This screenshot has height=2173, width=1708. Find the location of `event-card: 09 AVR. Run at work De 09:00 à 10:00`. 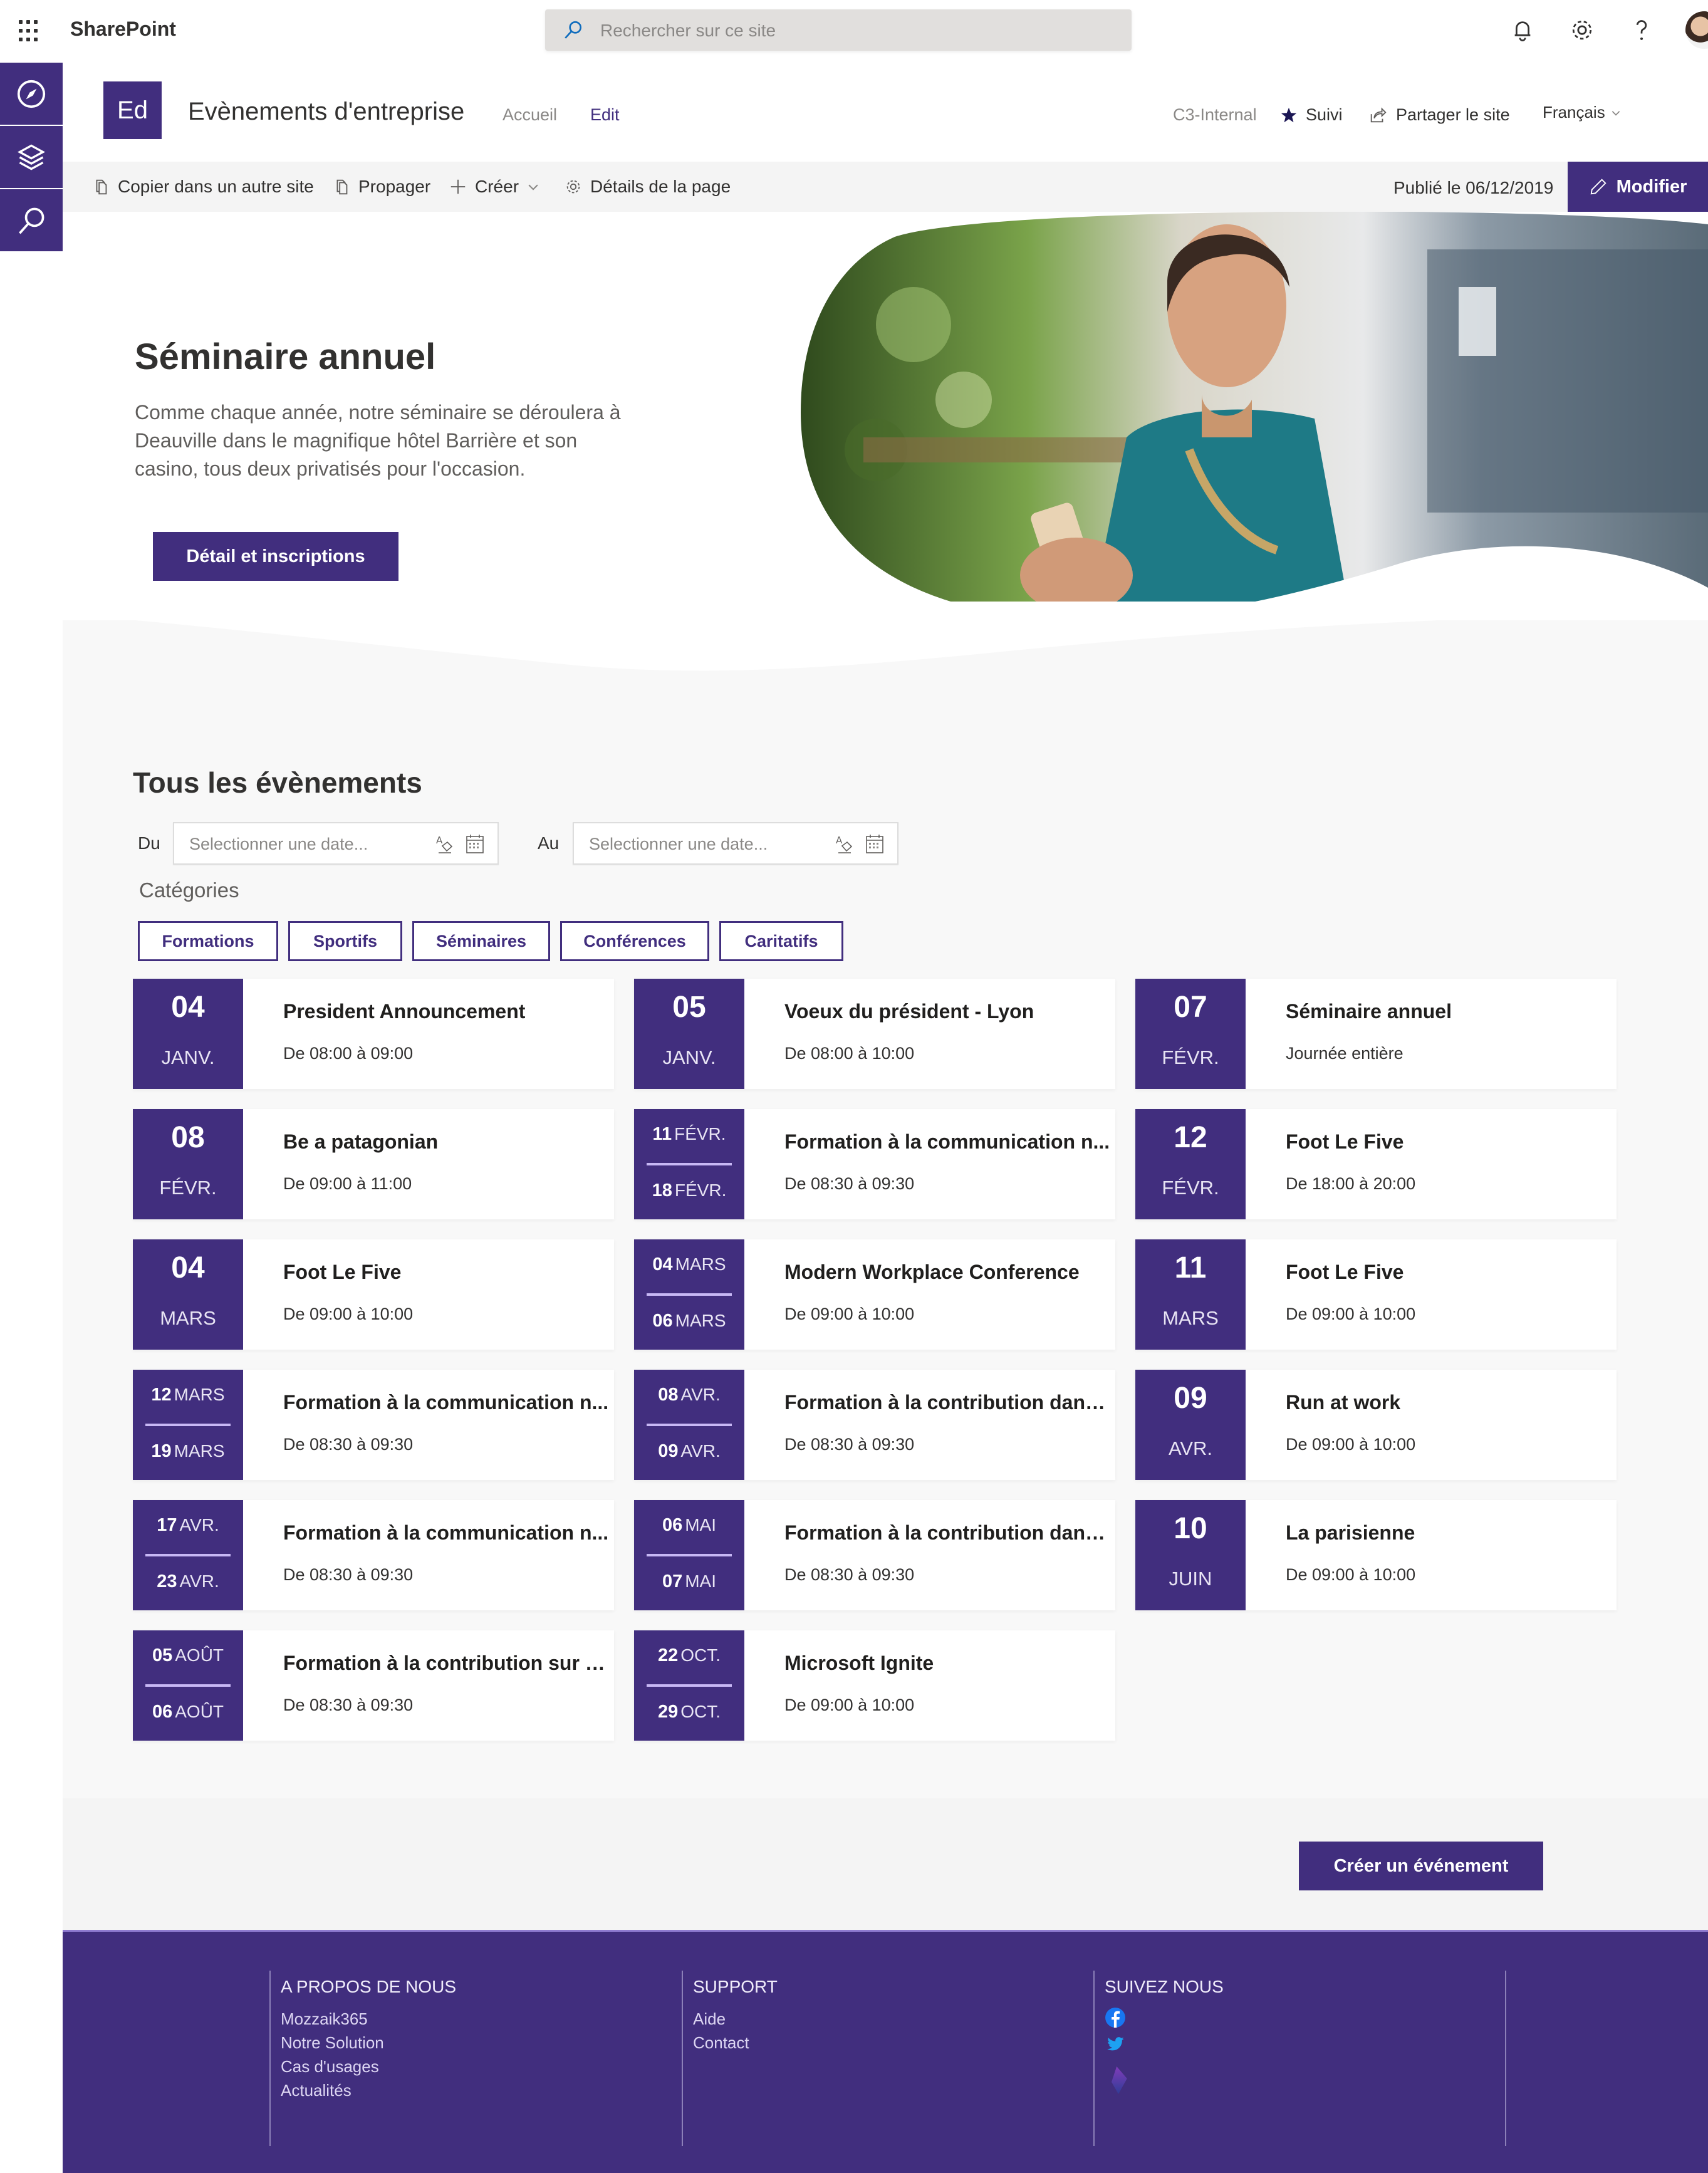

event-card: 09 AVR. Run at work De 09:00 à 10:00 is located at coordinates (1376, 1425).